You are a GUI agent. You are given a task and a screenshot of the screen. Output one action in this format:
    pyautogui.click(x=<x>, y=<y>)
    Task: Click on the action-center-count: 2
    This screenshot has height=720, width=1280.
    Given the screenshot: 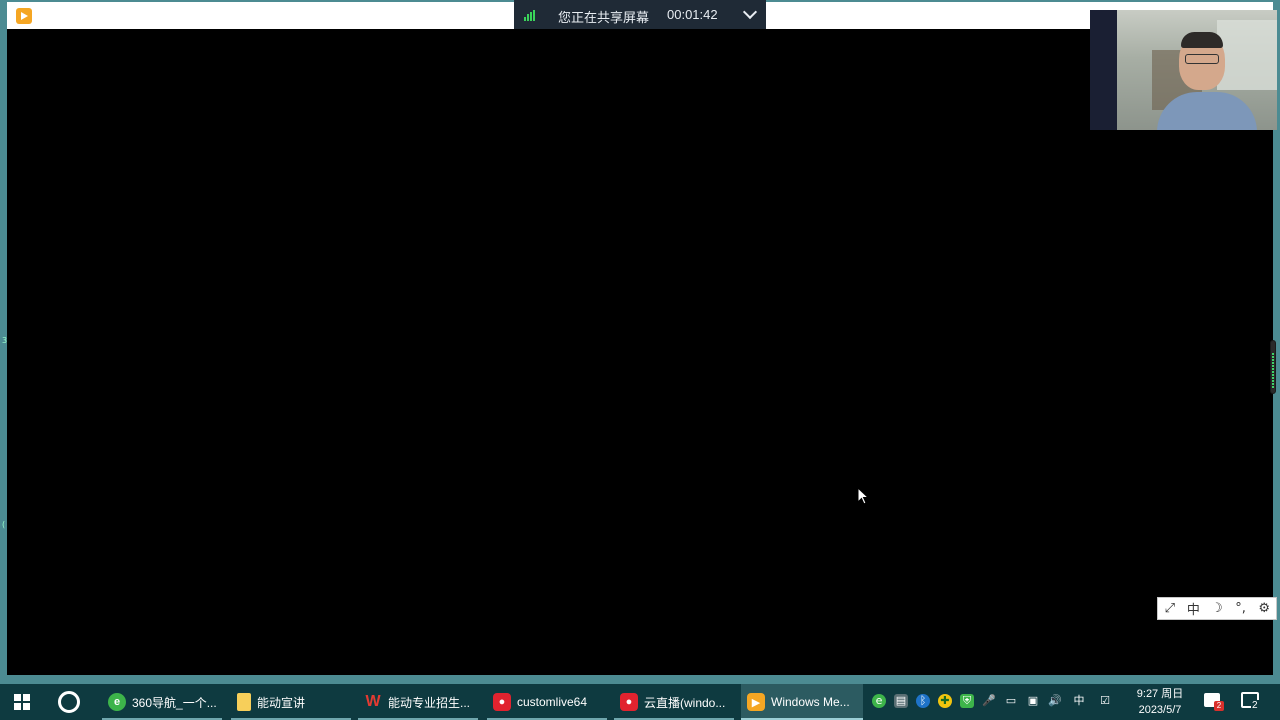 What is the action you would take?
    pyautogui.click(x=1255, y=705)
    